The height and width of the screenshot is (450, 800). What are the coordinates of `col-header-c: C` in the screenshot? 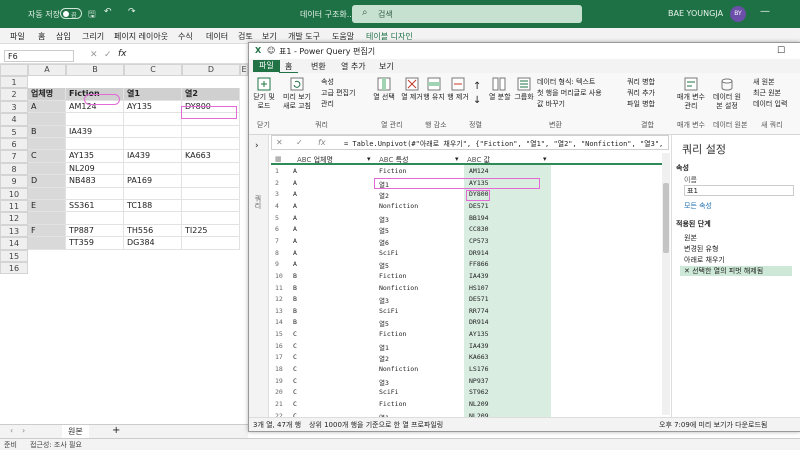 It's located at (153, 70).